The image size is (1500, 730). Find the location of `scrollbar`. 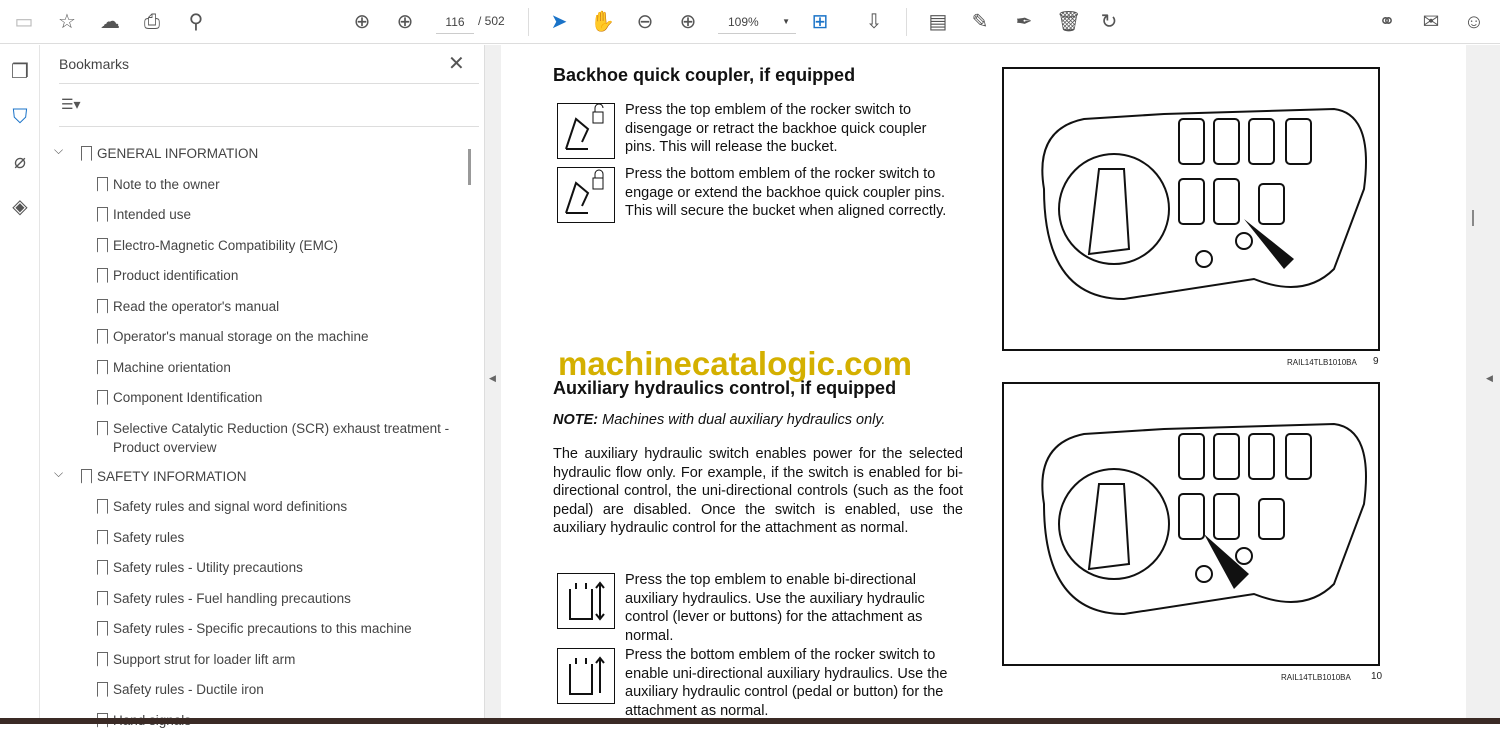

scrollbar is located at coordinates (469, 167).